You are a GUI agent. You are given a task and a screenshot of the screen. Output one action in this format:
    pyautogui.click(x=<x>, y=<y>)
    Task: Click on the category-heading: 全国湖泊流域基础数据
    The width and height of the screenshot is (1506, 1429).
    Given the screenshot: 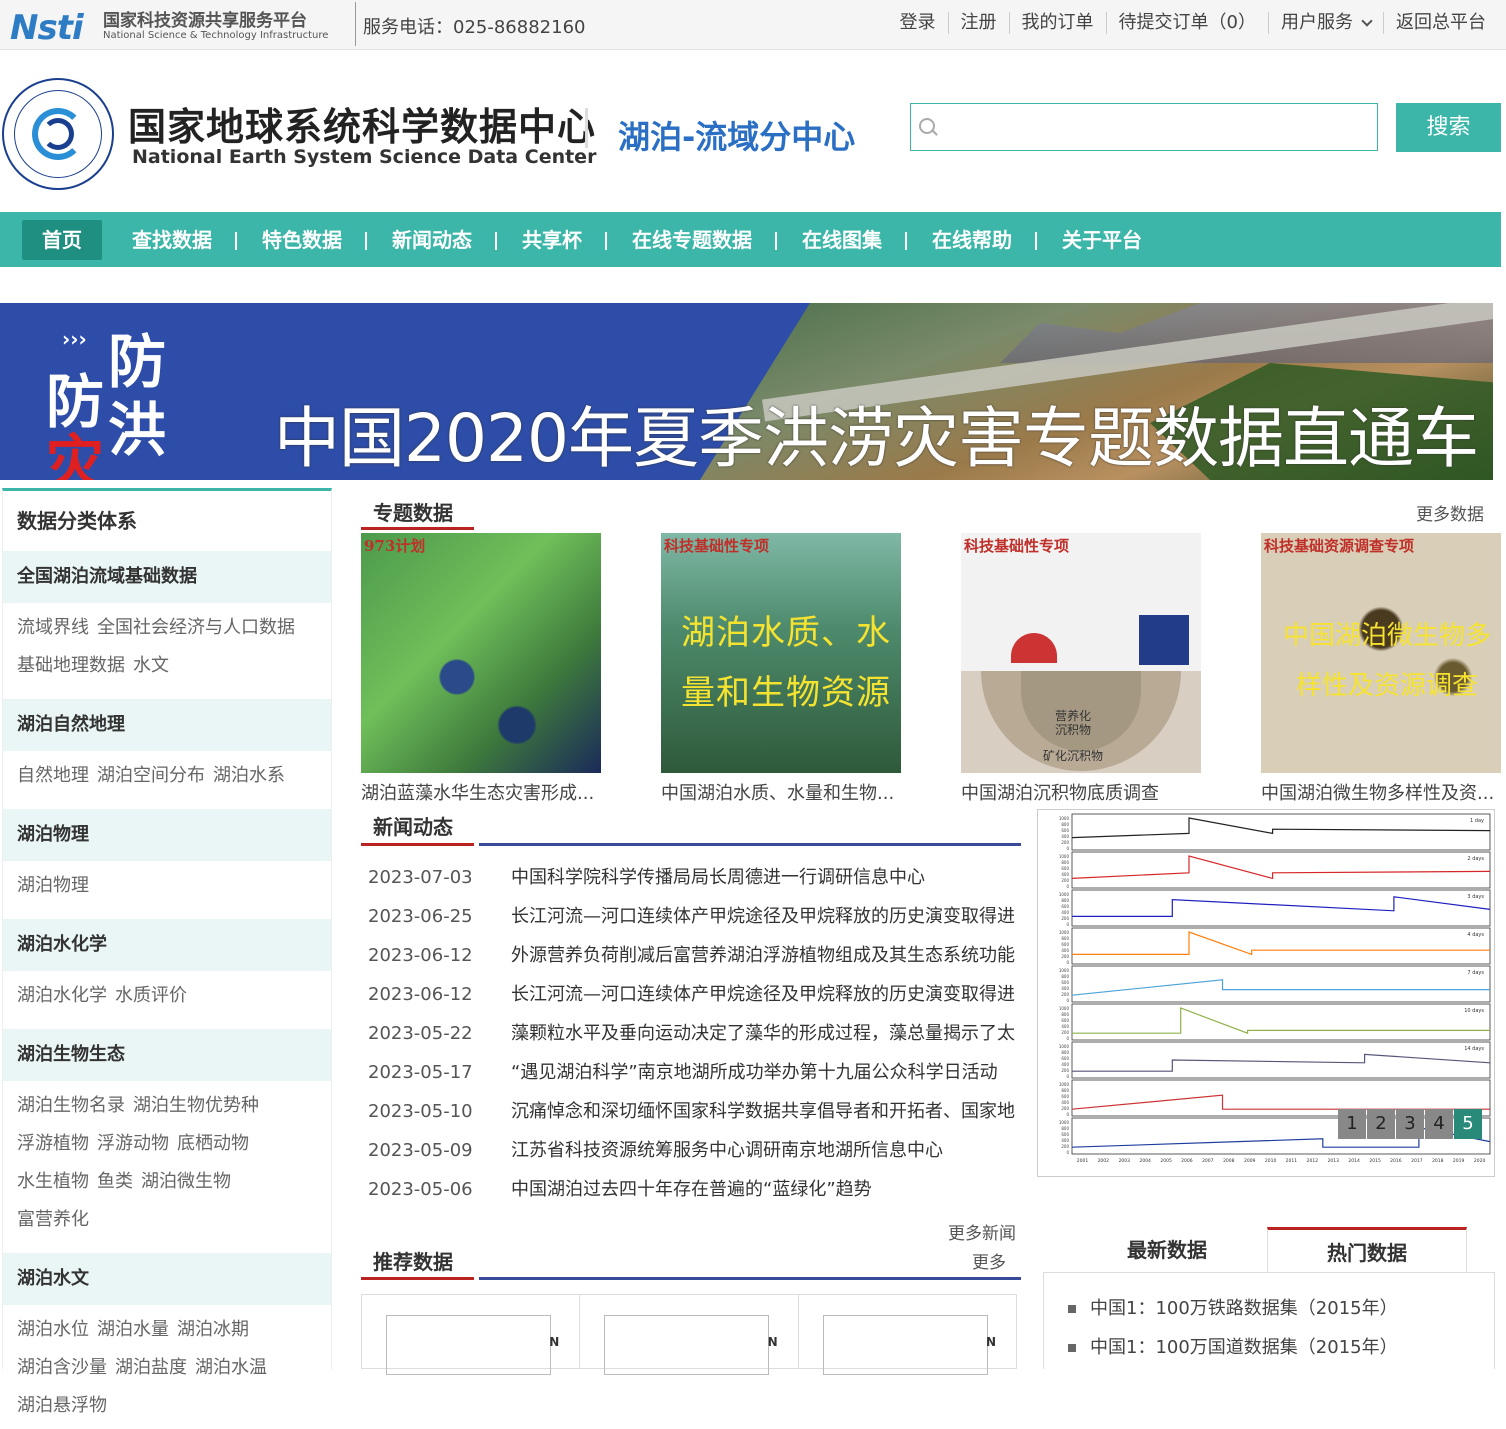 What is the action you would take?
    pyautogui.click(x=167, y=577)
    